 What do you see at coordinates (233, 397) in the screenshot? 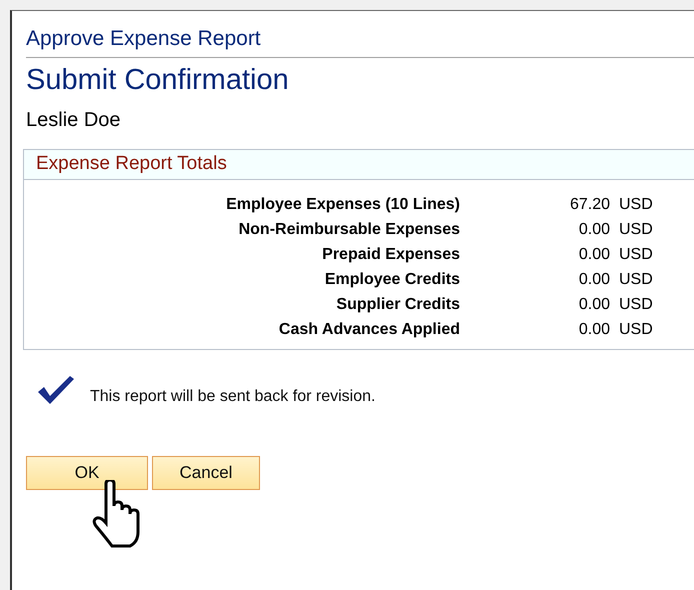
I see `confirmation-message: This report will be sent back for revision.` at bounding box center [233, 397].